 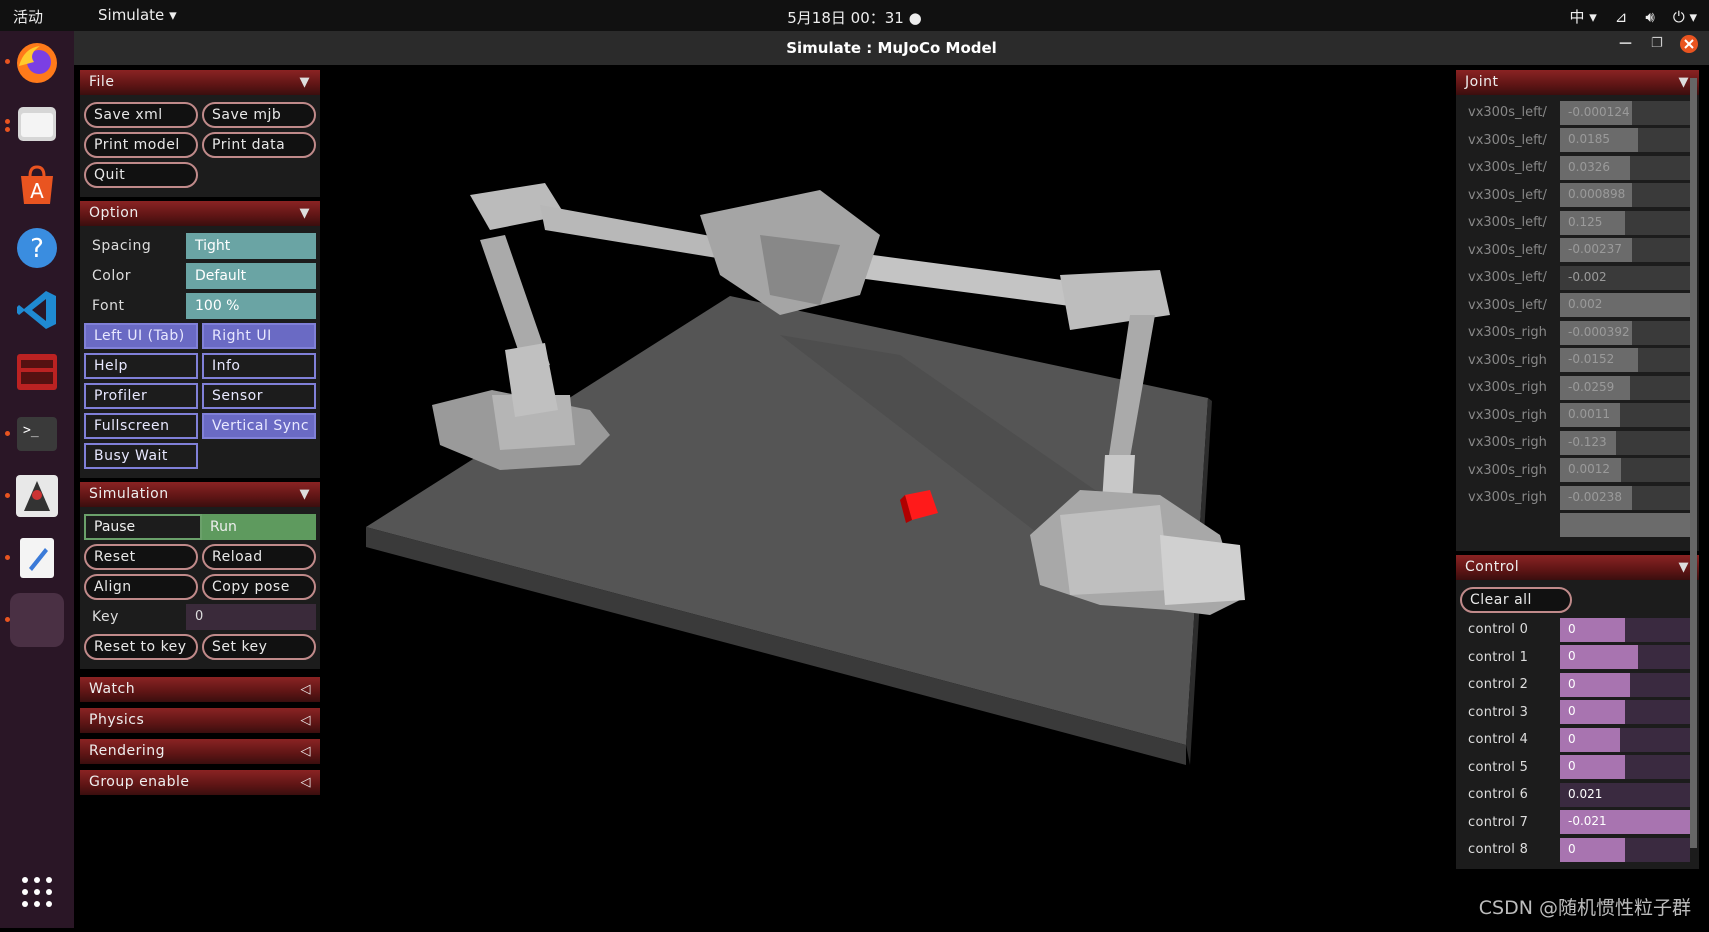 I want to click on right-panel-scrollbar, so click(x=1693, y=463).